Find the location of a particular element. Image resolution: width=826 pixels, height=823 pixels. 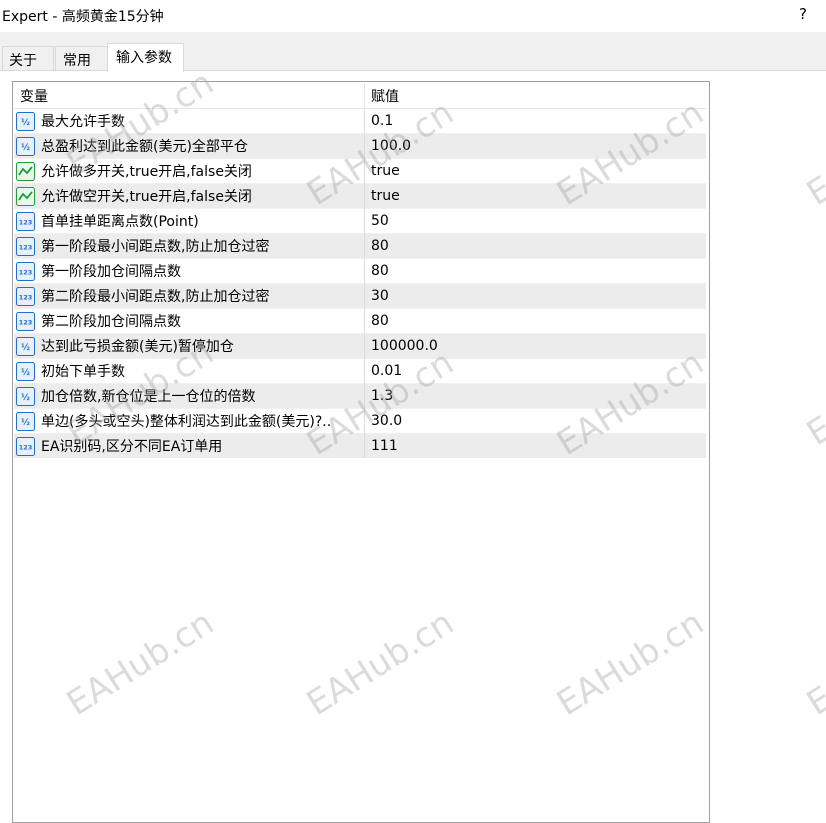

parameter-name-cell: 123 第二阶段加仓间隔点数 is located at coordinates (189, 321).